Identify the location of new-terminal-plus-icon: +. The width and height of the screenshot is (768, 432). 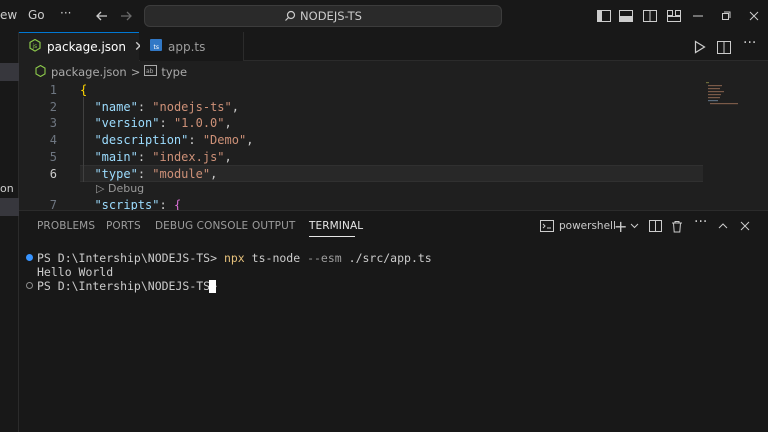
(620, 226).